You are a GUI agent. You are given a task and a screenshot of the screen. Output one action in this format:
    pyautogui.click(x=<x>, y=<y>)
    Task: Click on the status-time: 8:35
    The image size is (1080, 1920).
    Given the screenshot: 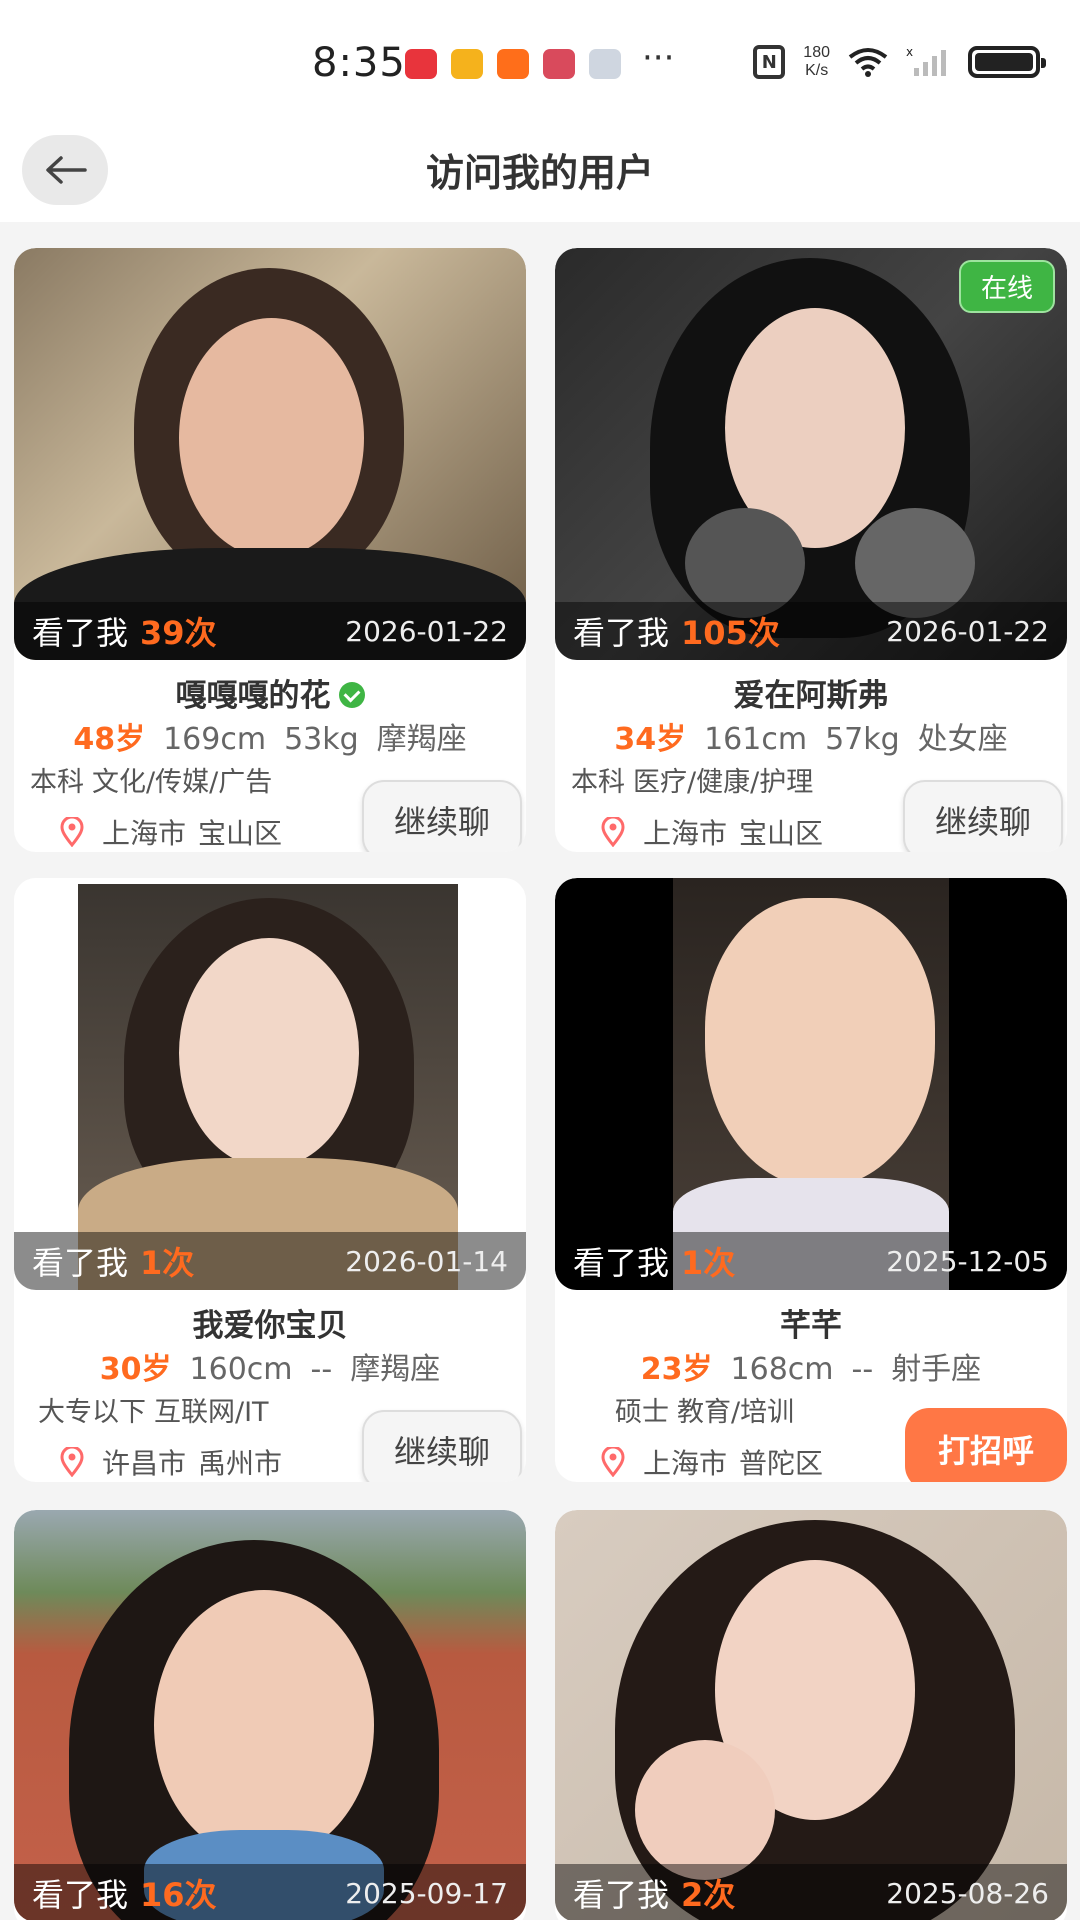 What is the action you would take?
    pyautogui.click(x=359, y=63)
    